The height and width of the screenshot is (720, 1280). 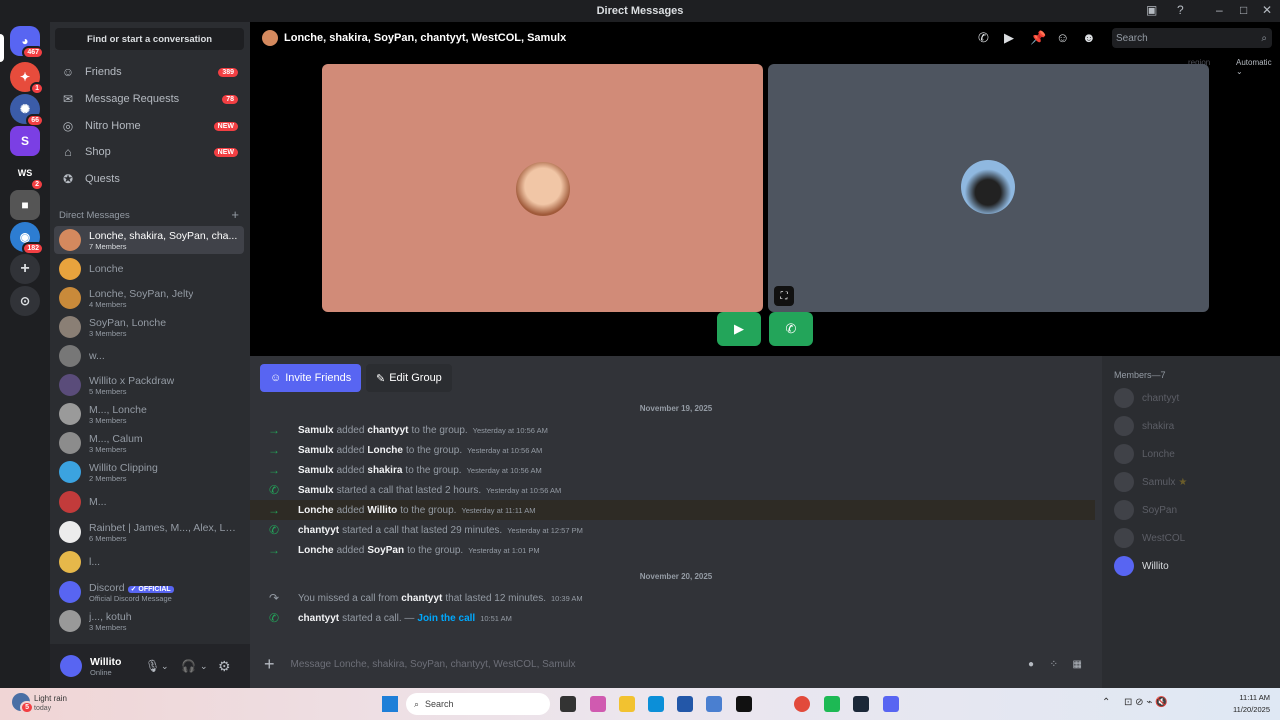 What do you see at coordinates (149, 327) in the screenshot?
I see `dm-item: SoyPan, Lonche 3 Members` at bounding box center [149, 327].